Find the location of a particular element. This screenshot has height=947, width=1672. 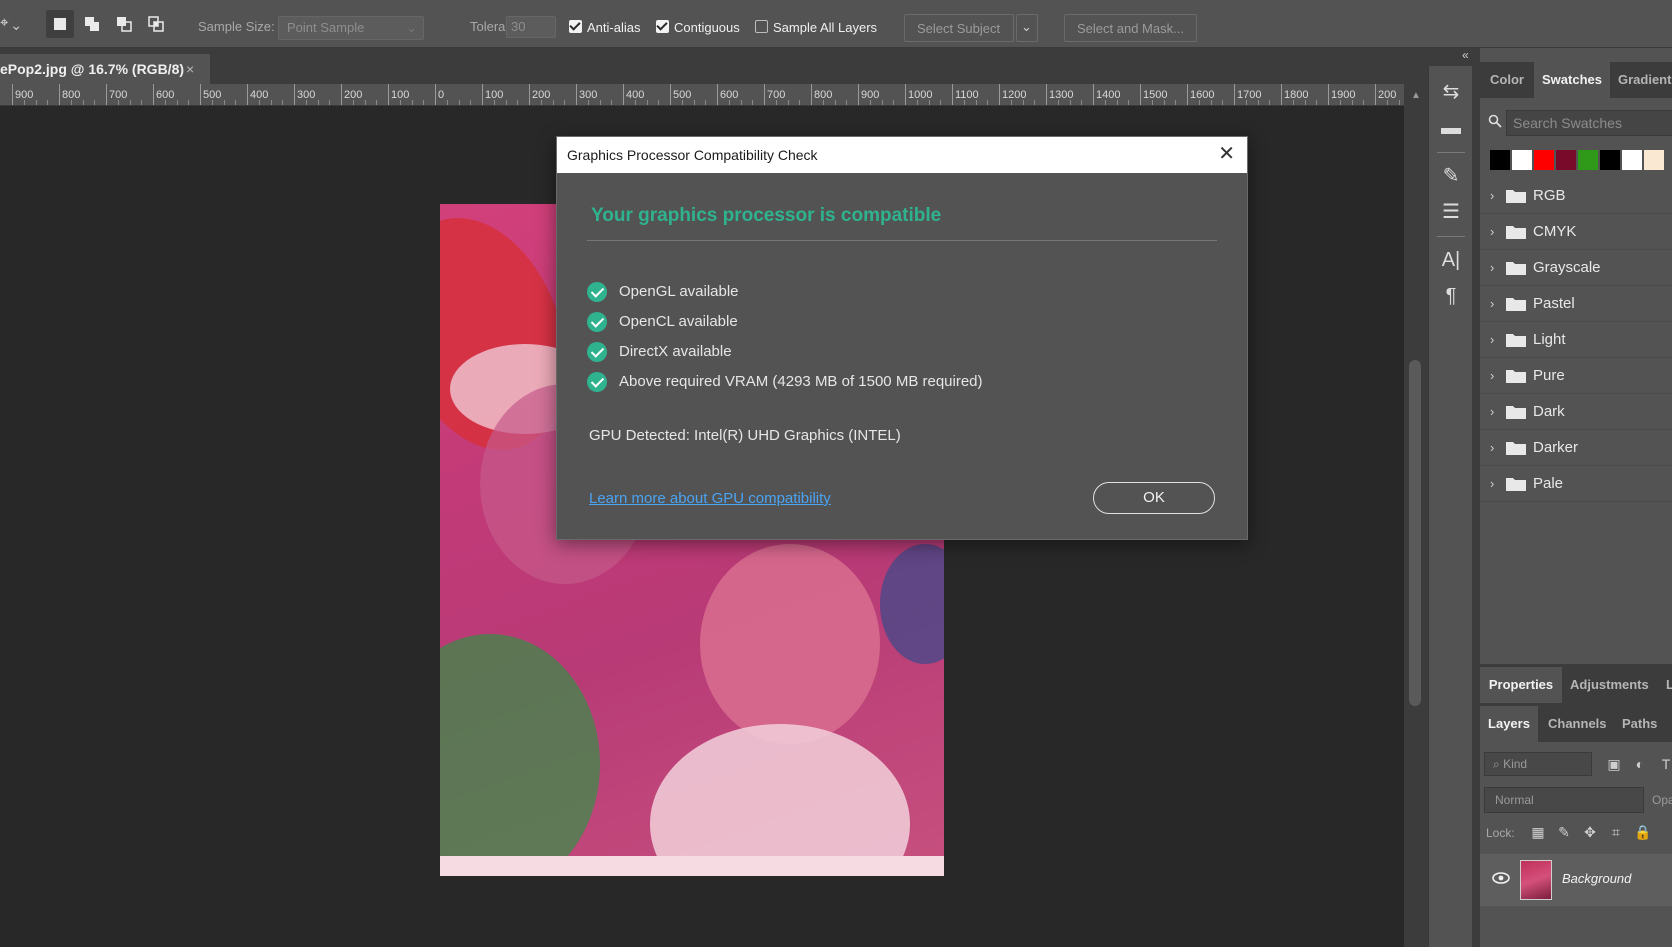

swatch-group-row: › Grayscale is located at coordinates (1576, 268).